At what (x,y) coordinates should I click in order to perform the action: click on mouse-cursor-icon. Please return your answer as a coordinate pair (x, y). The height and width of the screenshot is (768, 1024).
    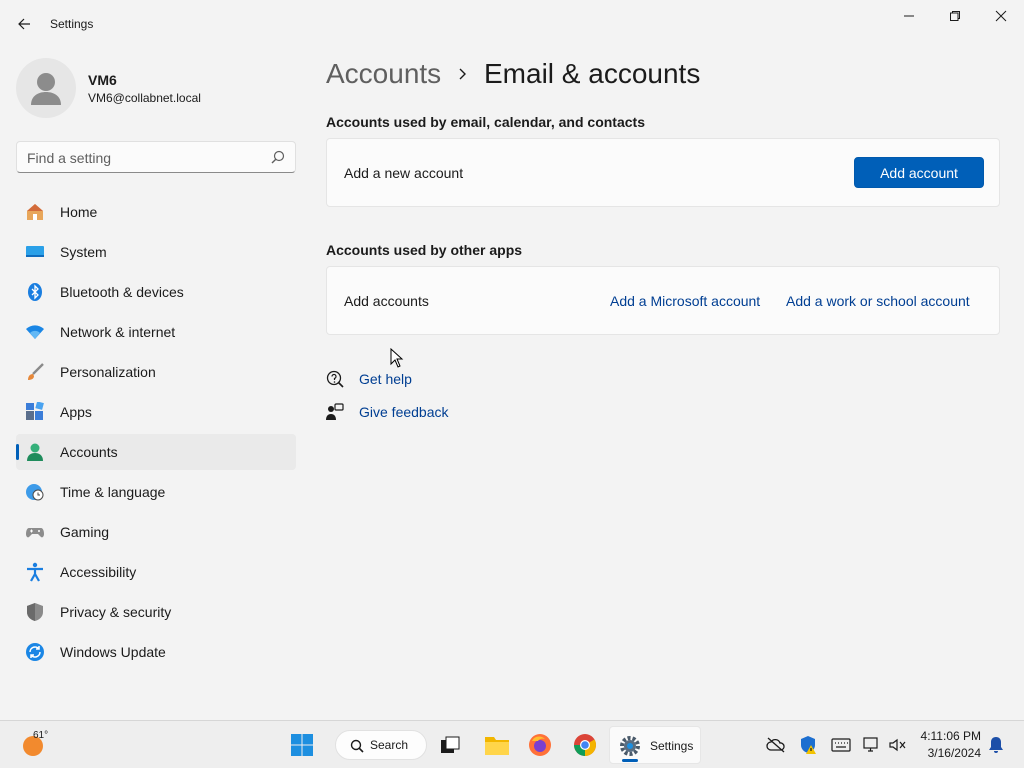
    Looking at the image, I should click on (397, 358).